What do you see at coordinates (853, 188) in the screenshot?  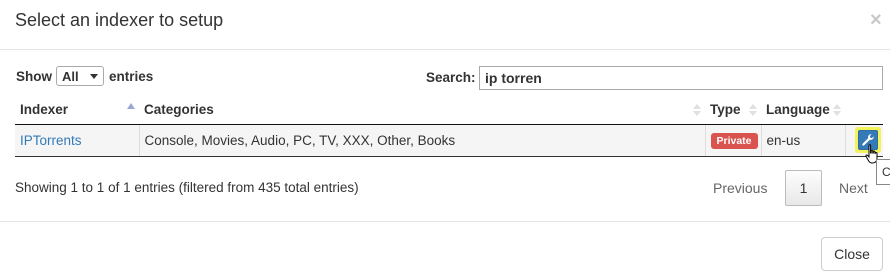 I see `next-button: Next` at bounding box center [853, 188].